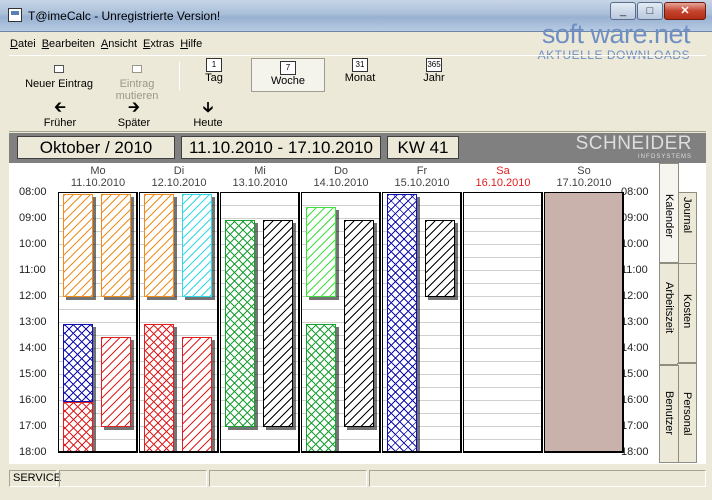  I want to click on day-header-di: Di 12.10.2010, so click(179, 177).